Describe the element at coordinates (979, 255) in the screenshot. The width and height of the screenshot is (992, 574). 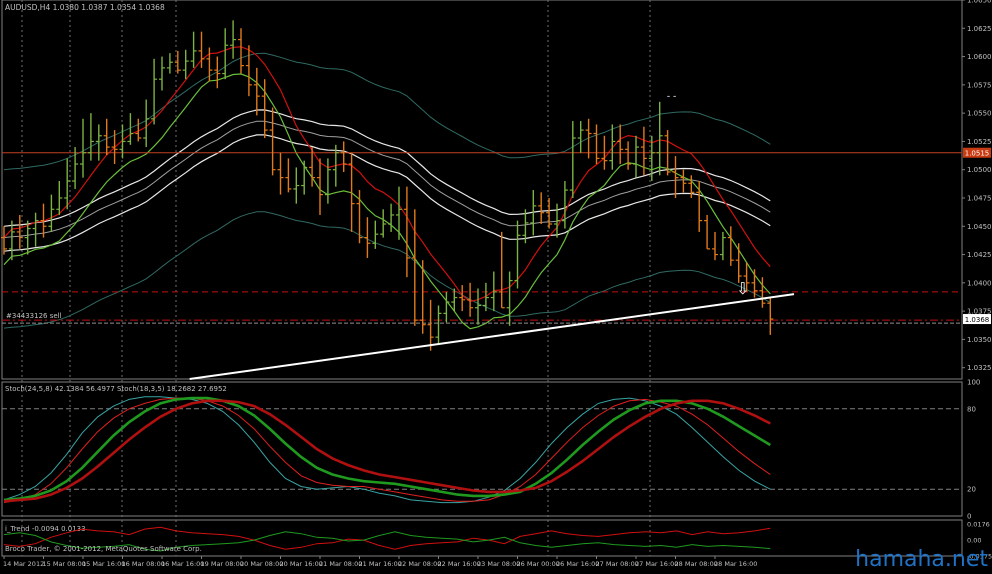
I see `price-tick-label: 1.0425` at that location.